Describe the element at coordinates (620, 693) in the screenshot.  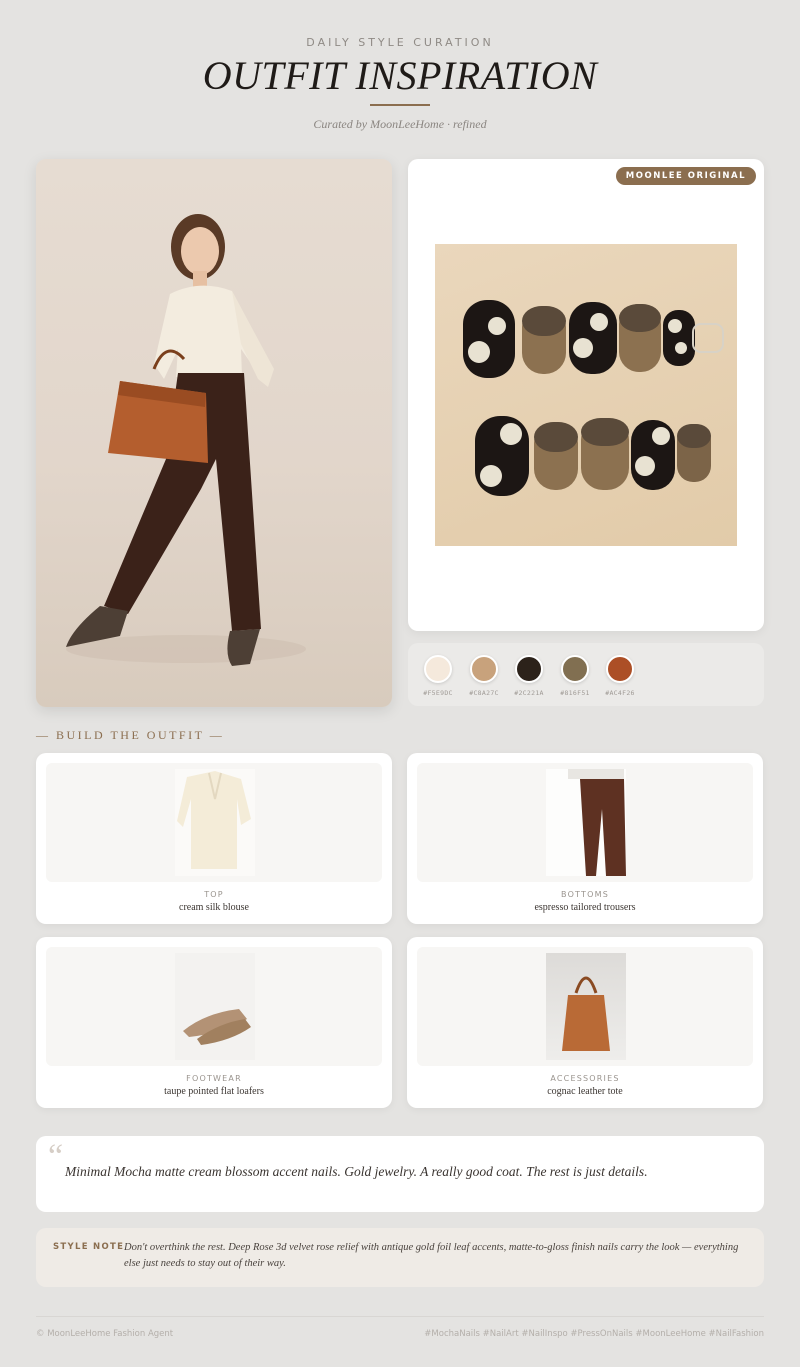
I see `swatch-hex: #AC4F26` at that location.